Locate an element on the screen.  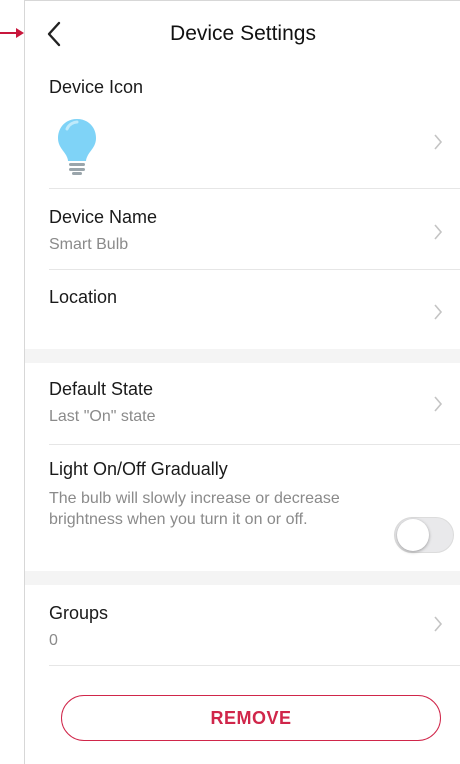
header: Device Settings is located at coordinates (242, 34).